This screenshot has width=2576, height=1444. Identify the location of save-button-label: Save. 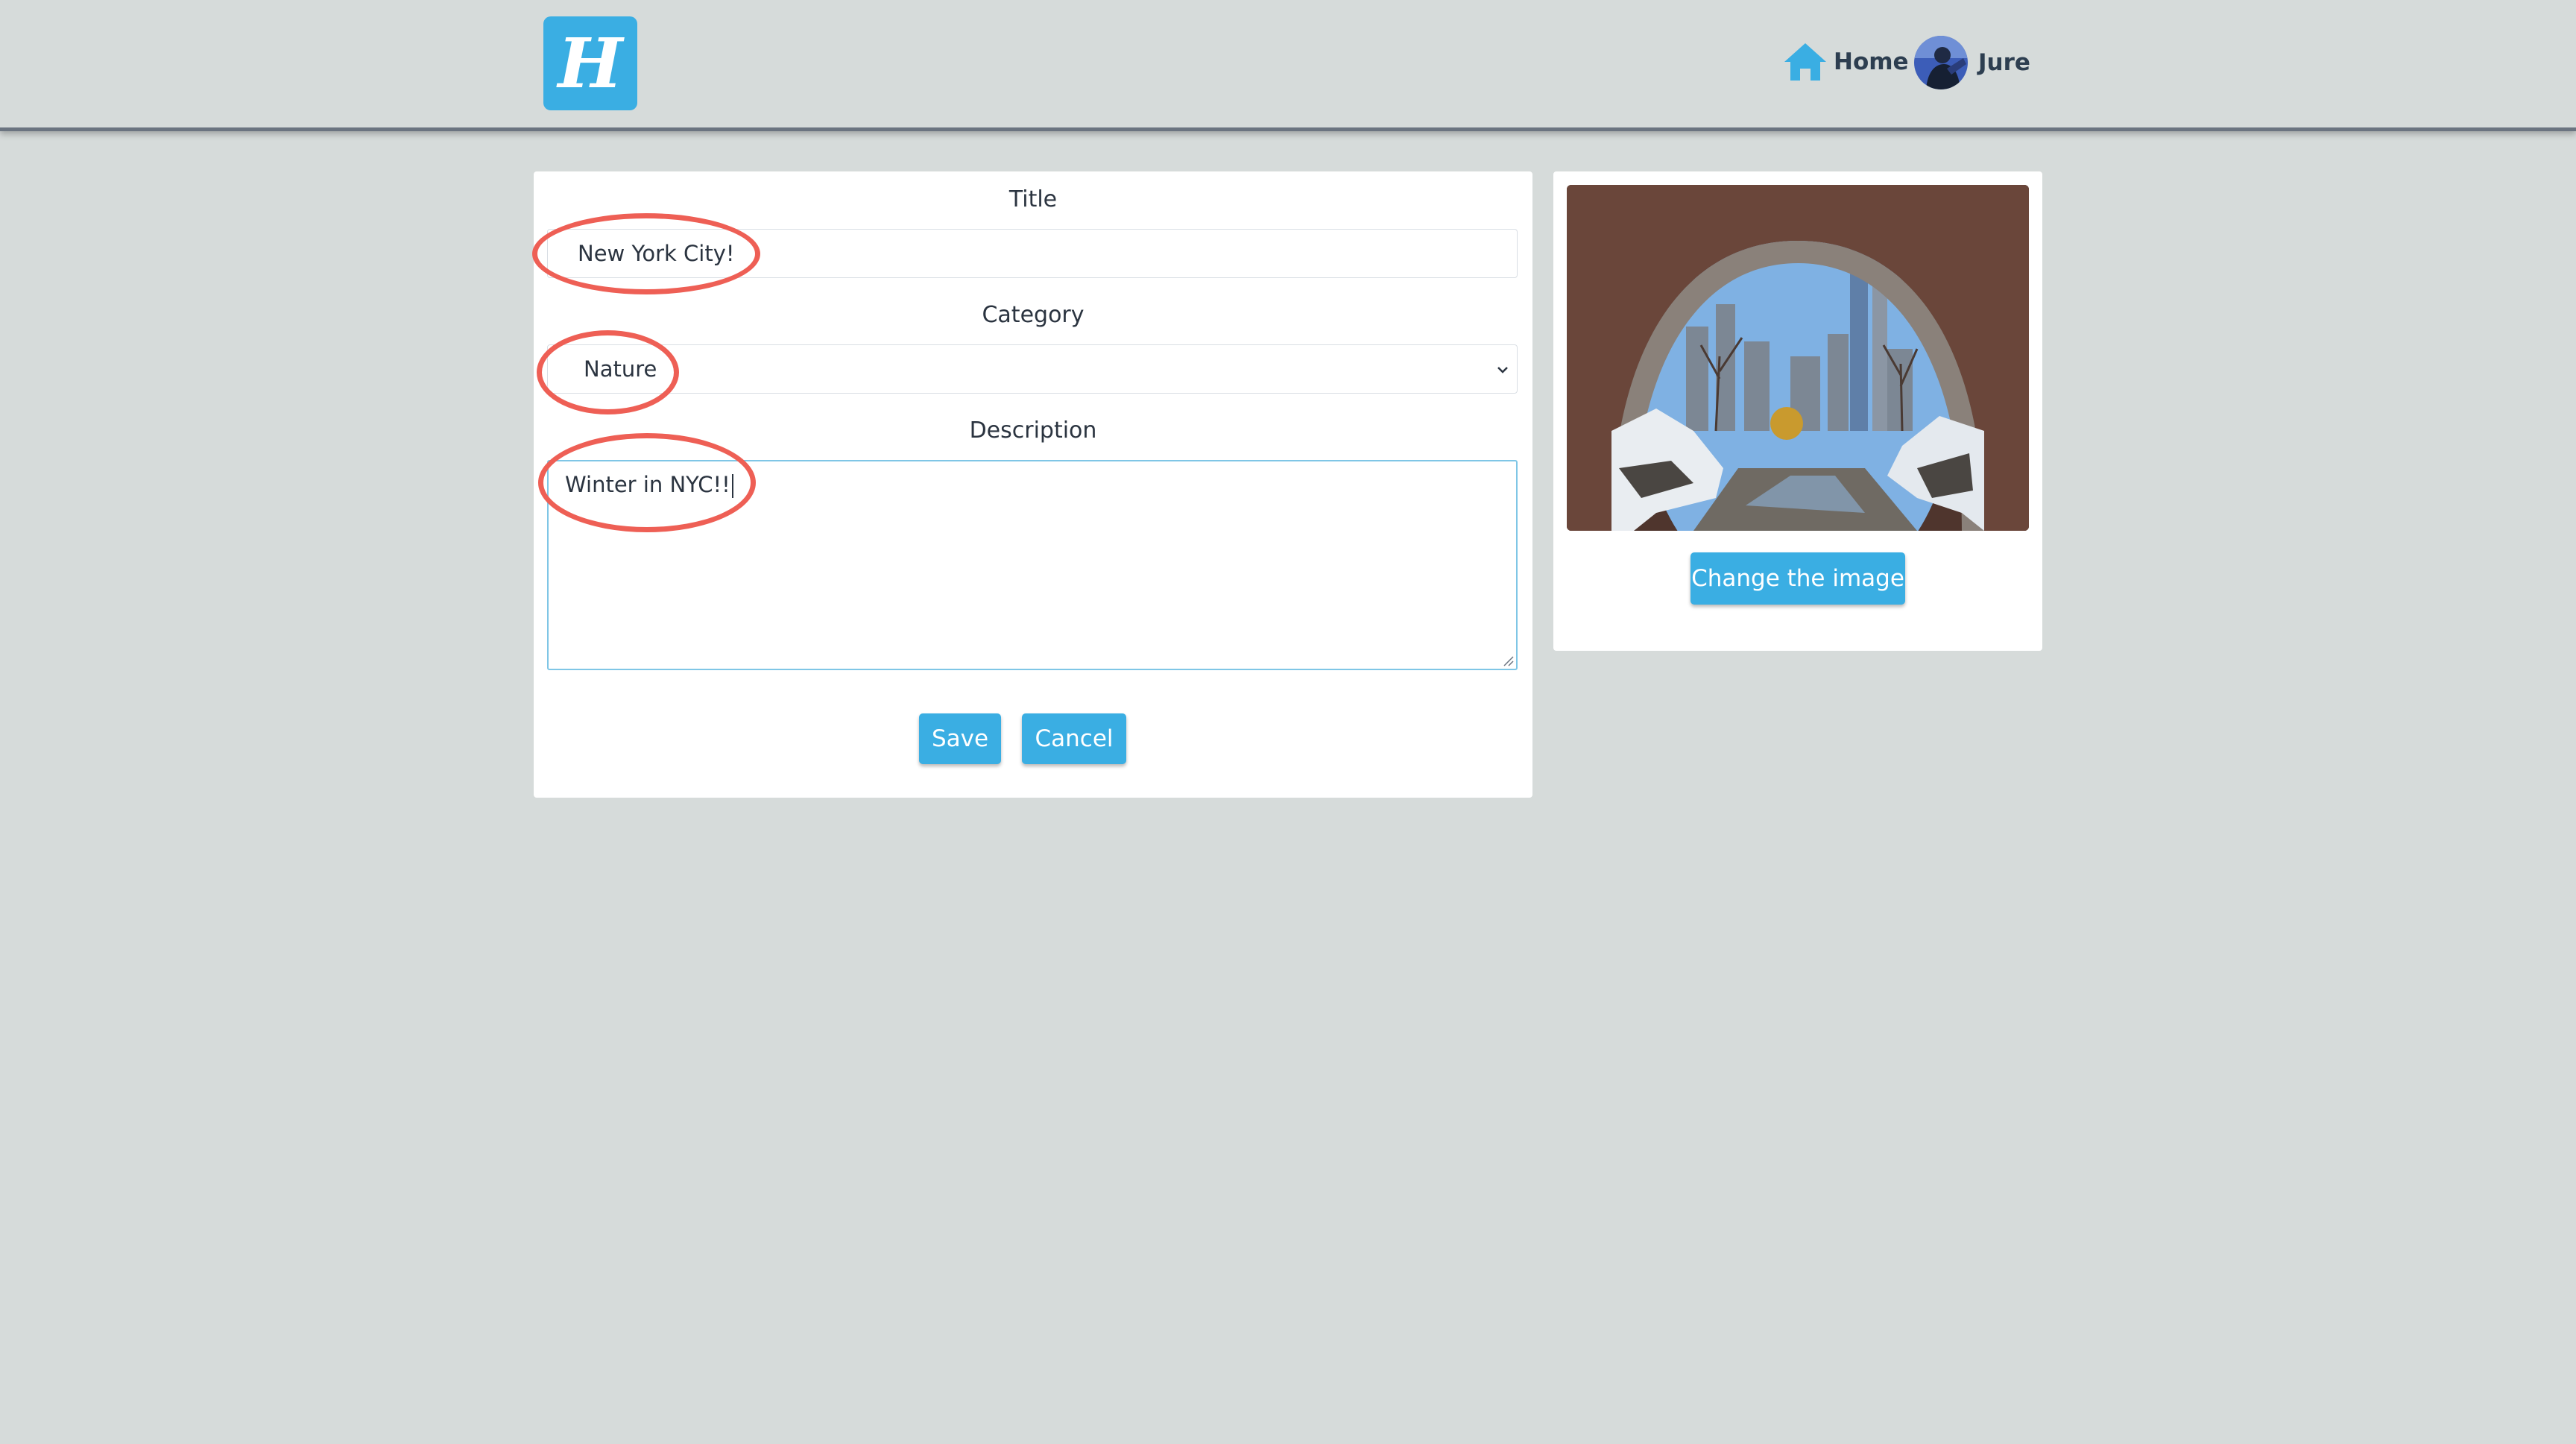
(960, 738).